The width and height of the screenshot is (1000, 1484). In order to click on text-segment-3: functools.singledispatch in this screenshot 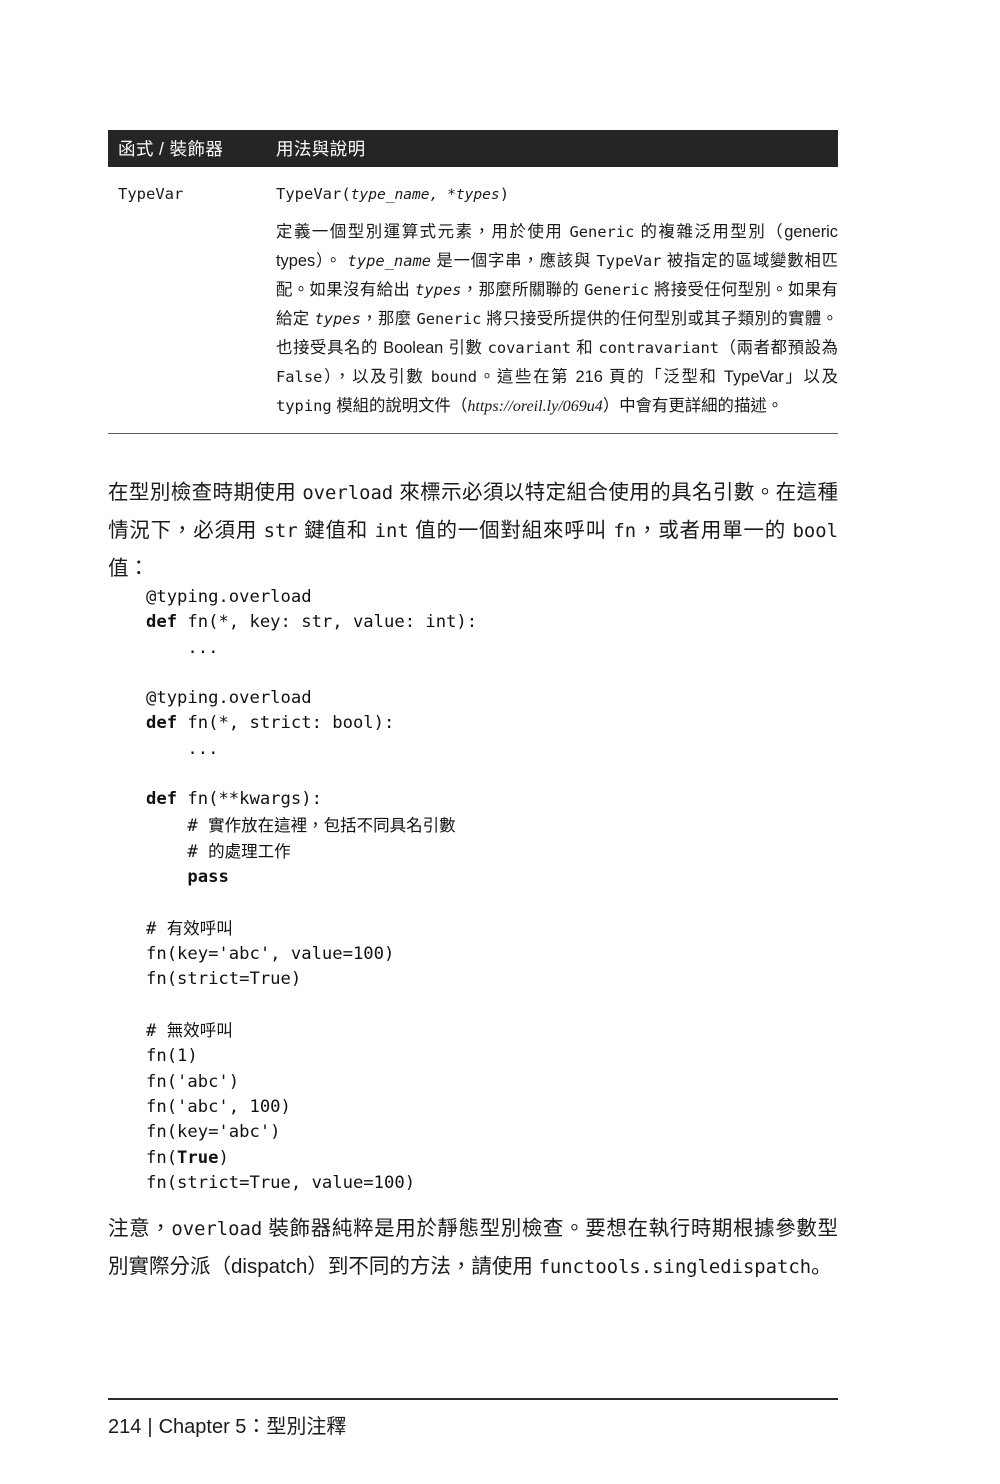, I will do `click(675, 1267)`.